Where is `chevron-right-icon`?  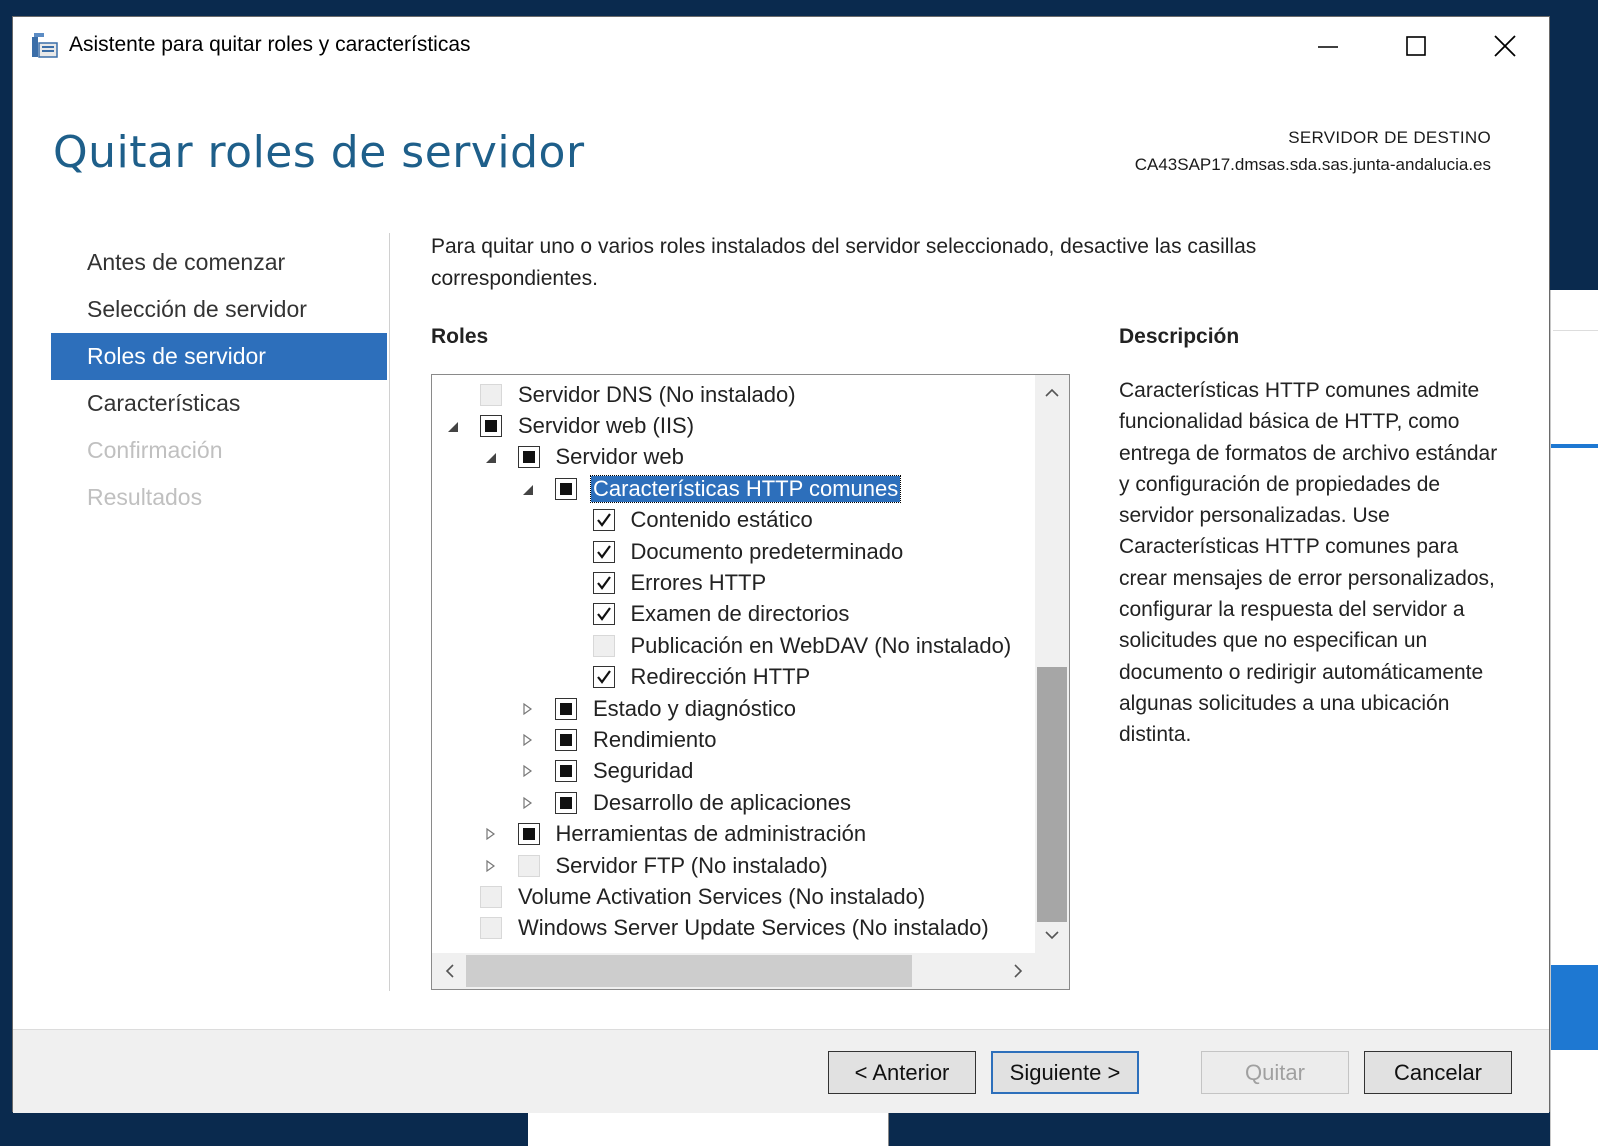 chevron-right-icon is located at coordinates (1018, 971).